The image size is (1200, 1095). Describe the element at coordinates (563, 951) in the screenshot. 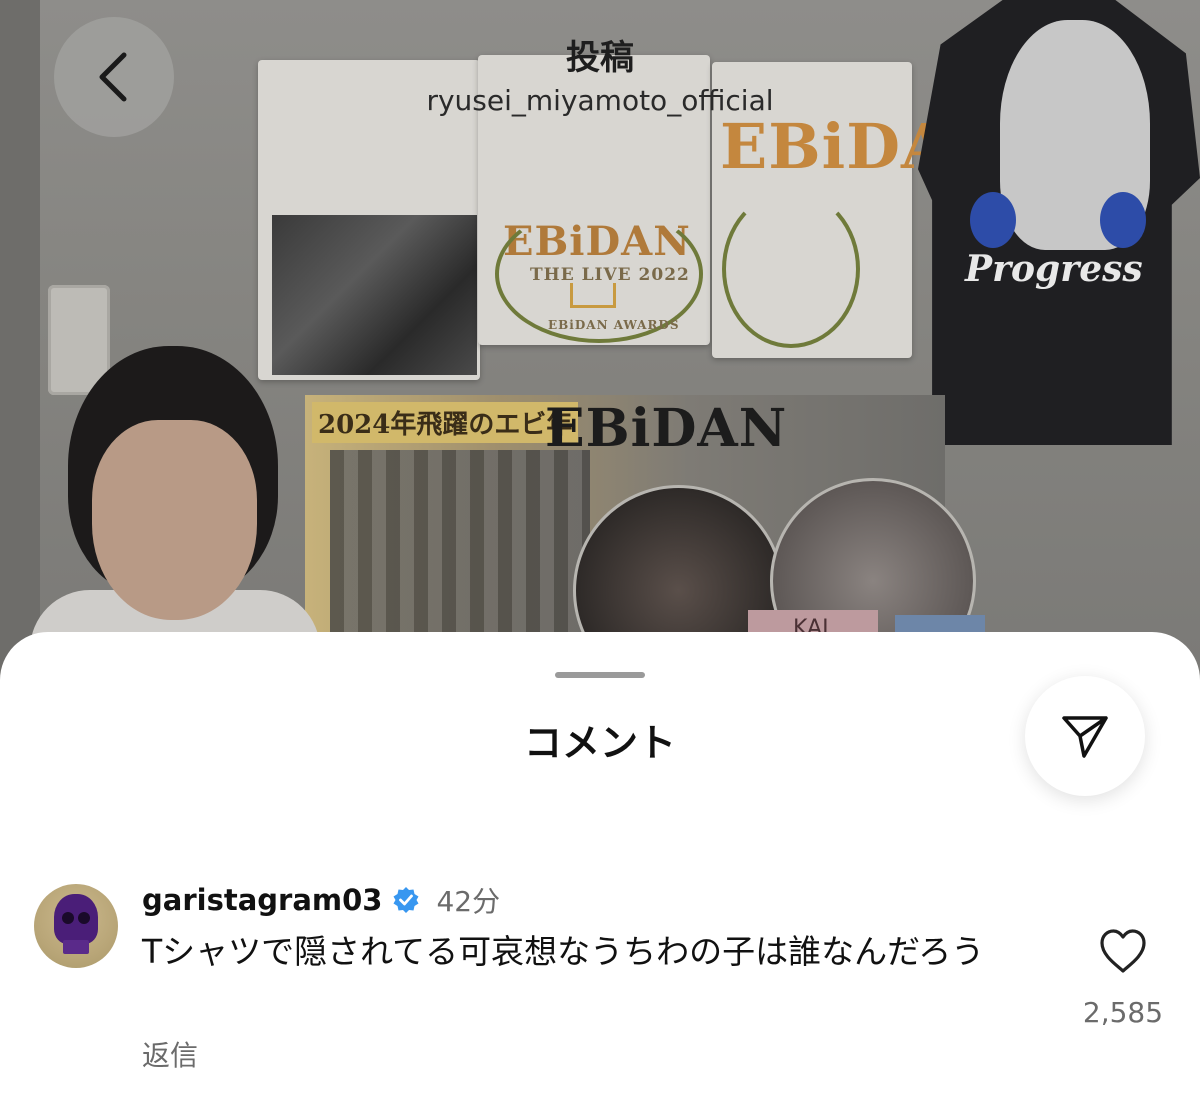

I see `comment-text: Tシャツで隠されてる可哀想なうちわの子は誰なんだろう` at that location.